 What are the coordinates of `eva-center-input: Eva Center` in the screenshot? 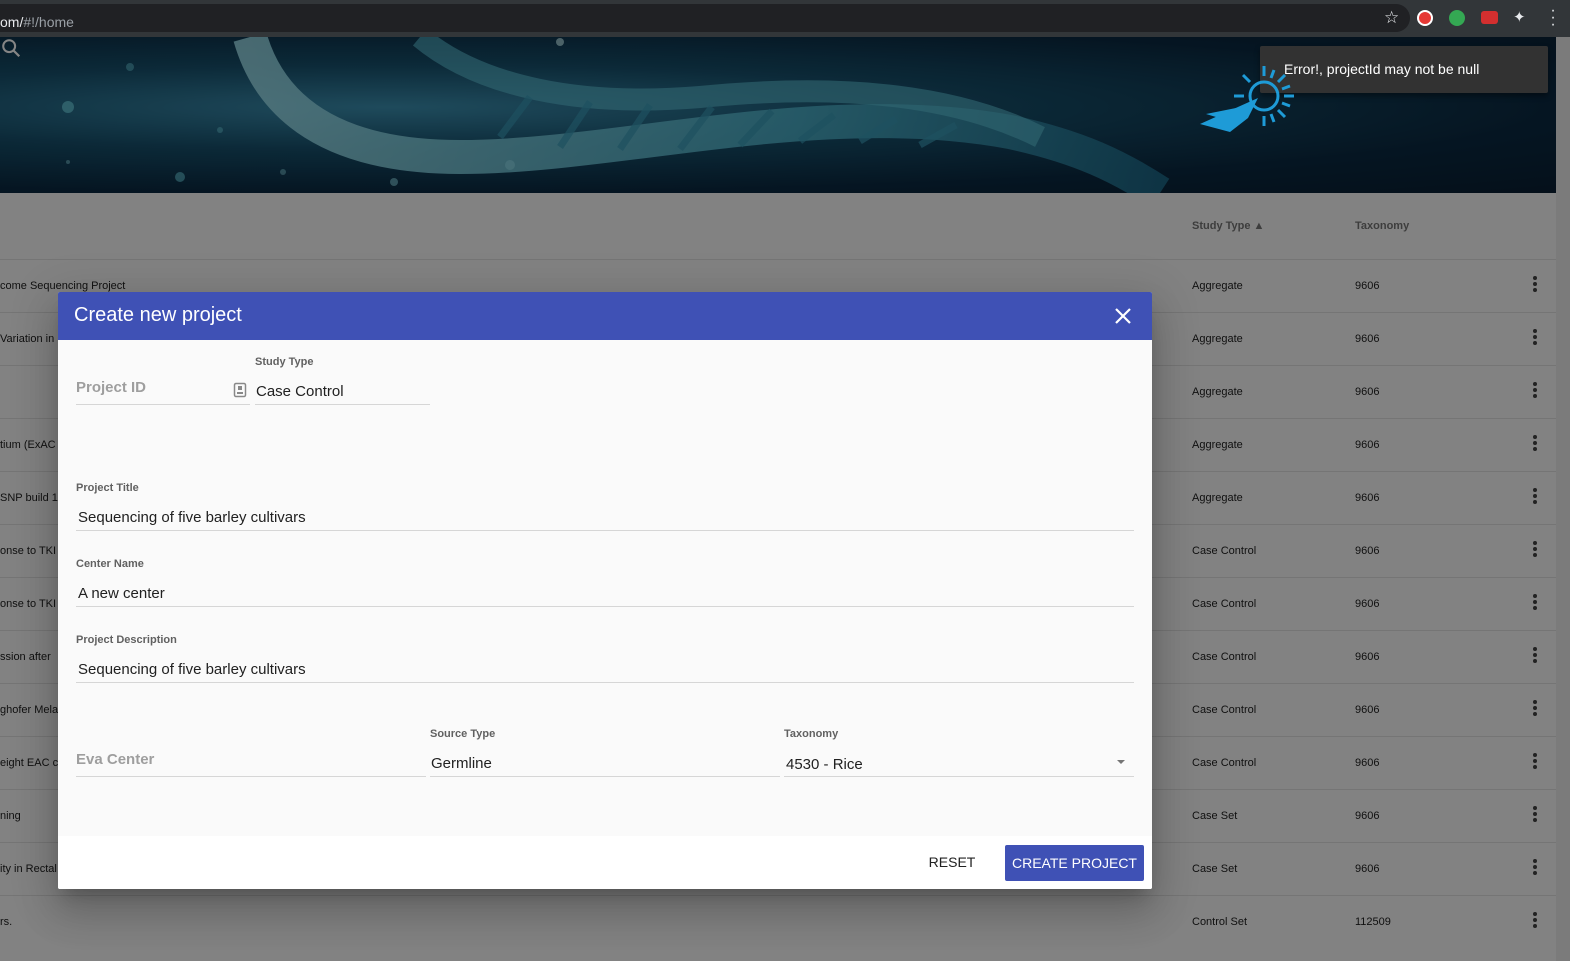 It's located at (115, 759).